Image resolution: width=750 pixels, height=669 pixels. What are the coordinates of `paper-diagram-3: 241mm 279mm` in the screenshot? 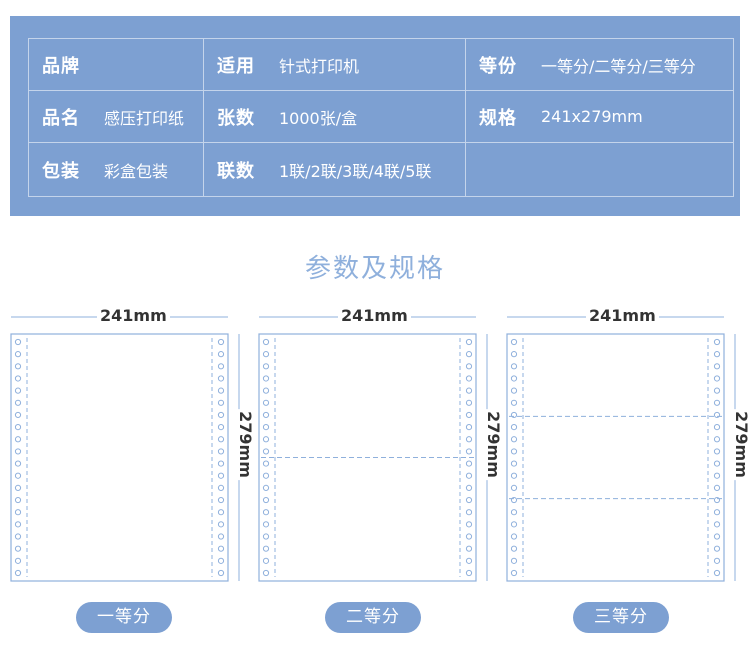 It's located at (628, 450).